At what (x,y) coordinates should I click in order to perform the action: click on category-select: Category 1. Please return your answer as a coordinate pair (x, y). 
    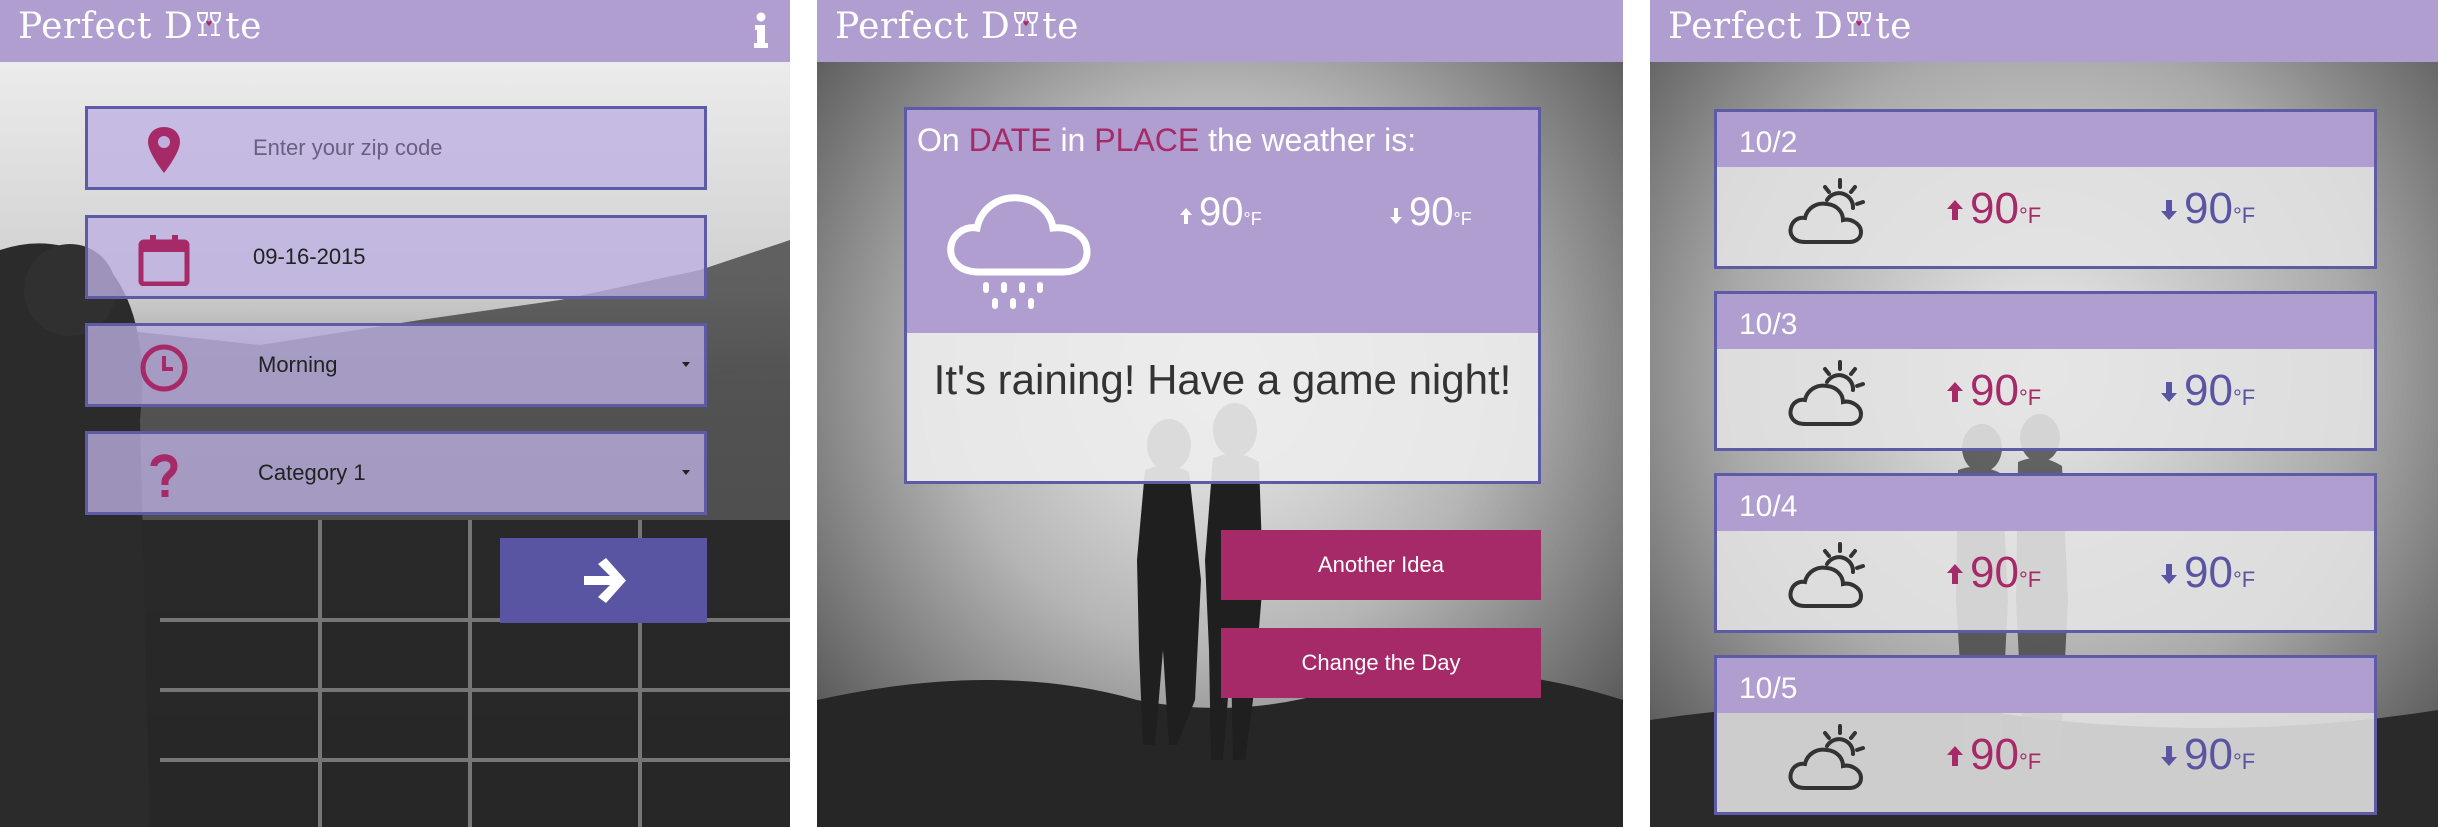
    Looking at the image, I should click on (396, 473).